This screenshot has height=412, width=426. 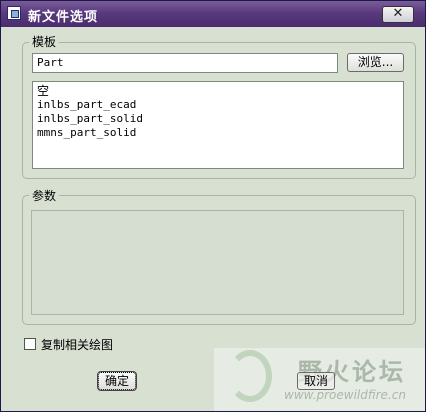 I want to click on watermark-logo-icon, so click(x=250, y=376).